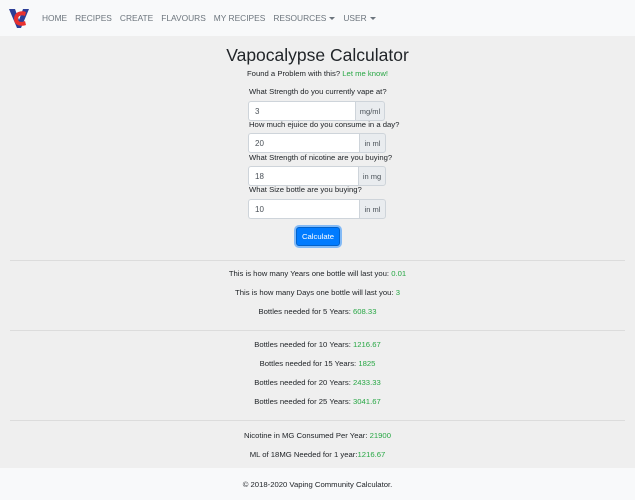 The width and height of the screenshot is (635, 500). What do you see at coordinates (366, 382) in the screenshot?
I see `bottles-20-value: 2433.33` at bounding box center [366, 382].